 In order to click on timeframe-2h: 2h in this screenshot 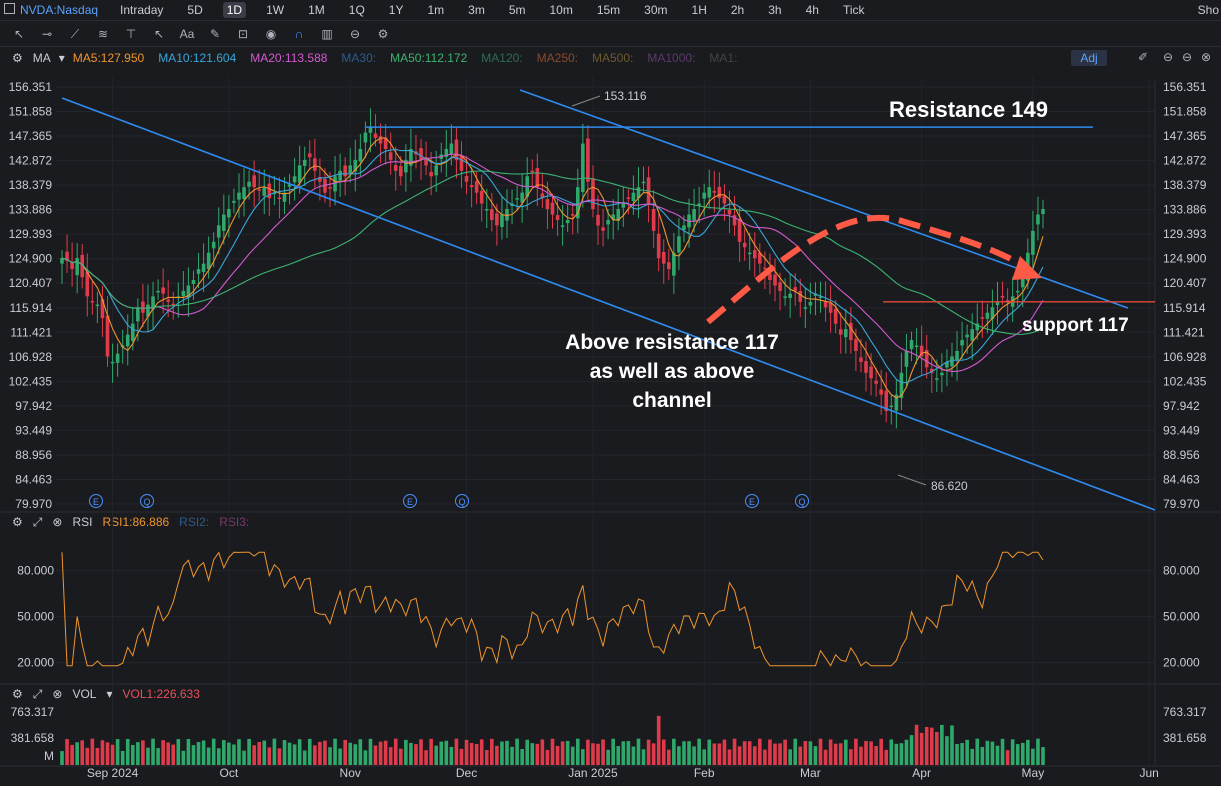, I will do `click(737, 10)`.